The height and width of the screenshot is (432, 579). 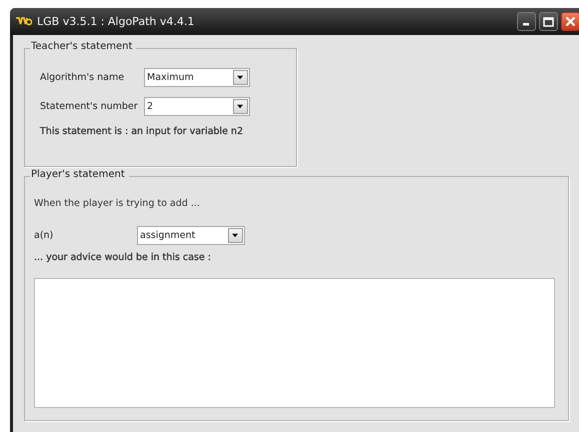 I want to click on field-label: a(n), so click(x=44, y=235).